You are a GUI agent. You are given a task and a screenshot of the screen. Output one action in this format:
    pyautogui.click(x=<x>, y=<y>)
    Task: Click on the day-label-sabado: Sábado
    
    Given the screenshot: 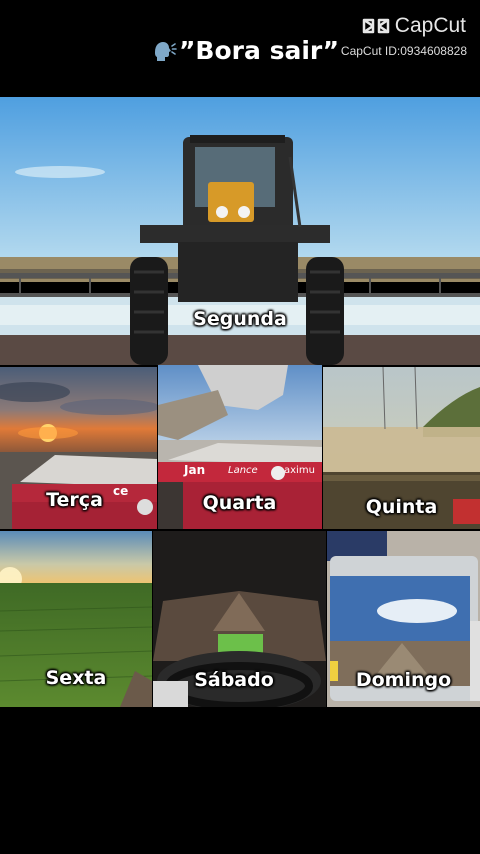 What is the action you would take?
    pyautogui.click(x=234, y=680)
    